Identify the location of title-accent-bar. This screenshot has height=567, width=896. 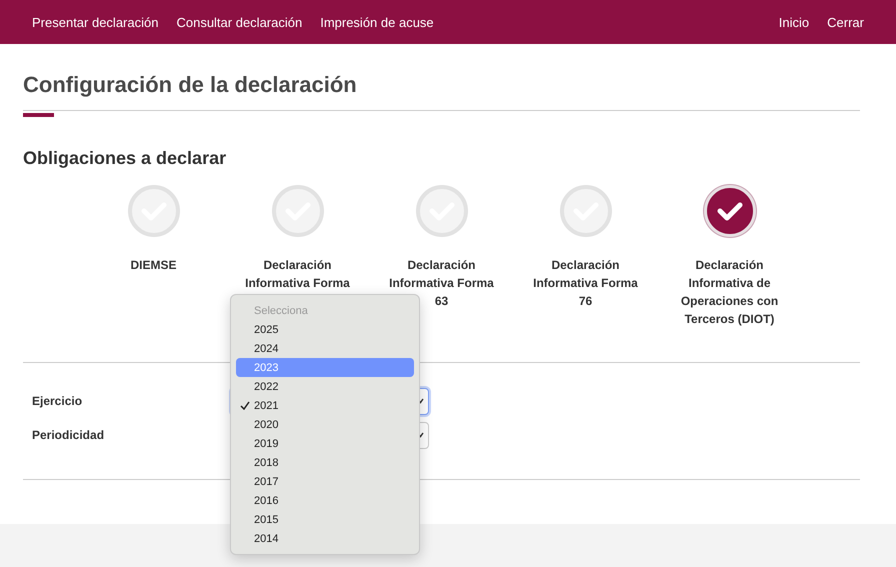
(38, 115).